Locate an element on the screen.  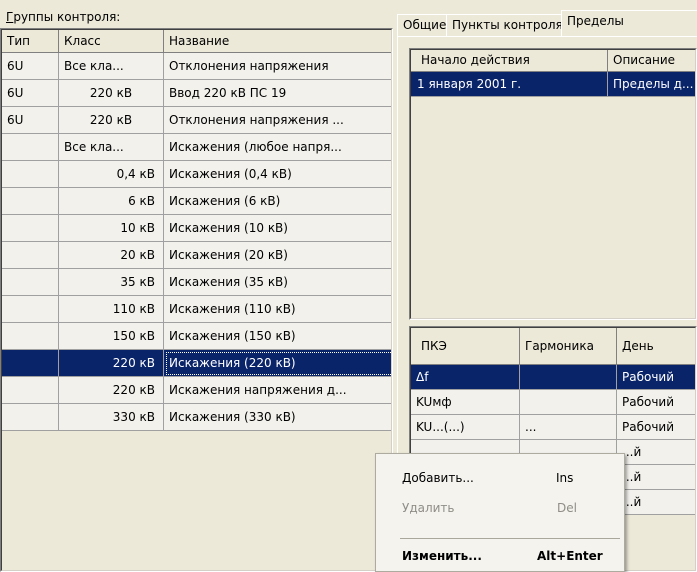
menu-item-edit: Изменить... Alt+Enter is located at coordinates (500, 556).